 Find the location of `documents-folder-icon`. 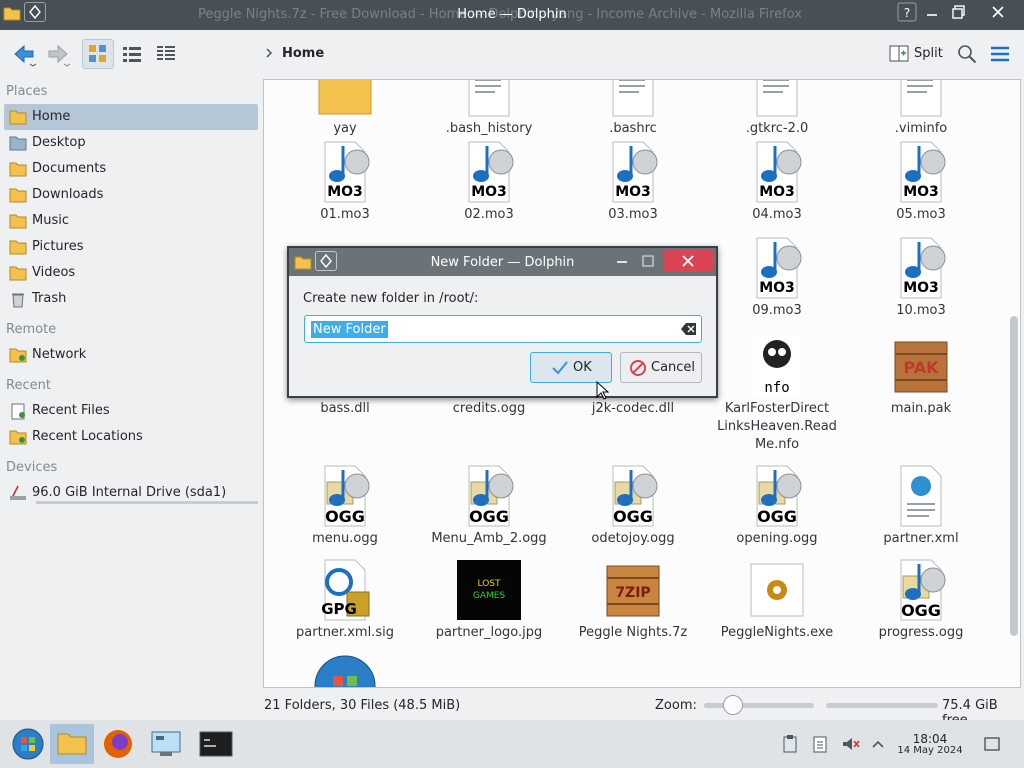

documents-folder-icon is located at coordinates (18, 169).